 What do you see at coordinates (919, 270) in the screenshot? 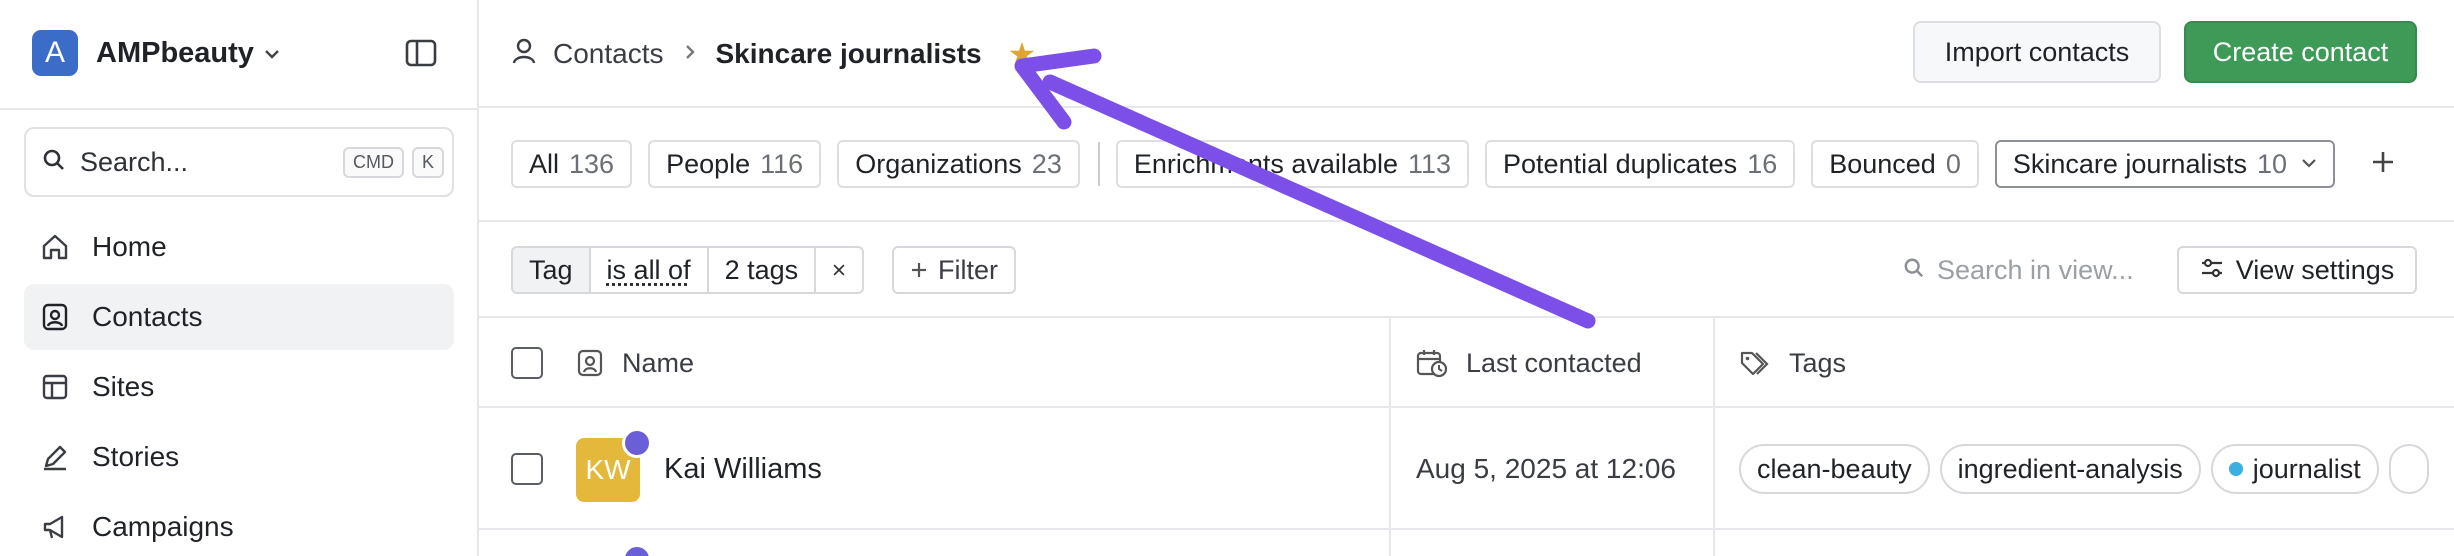
I see `plus-icon` at bounding box center [919, 270].